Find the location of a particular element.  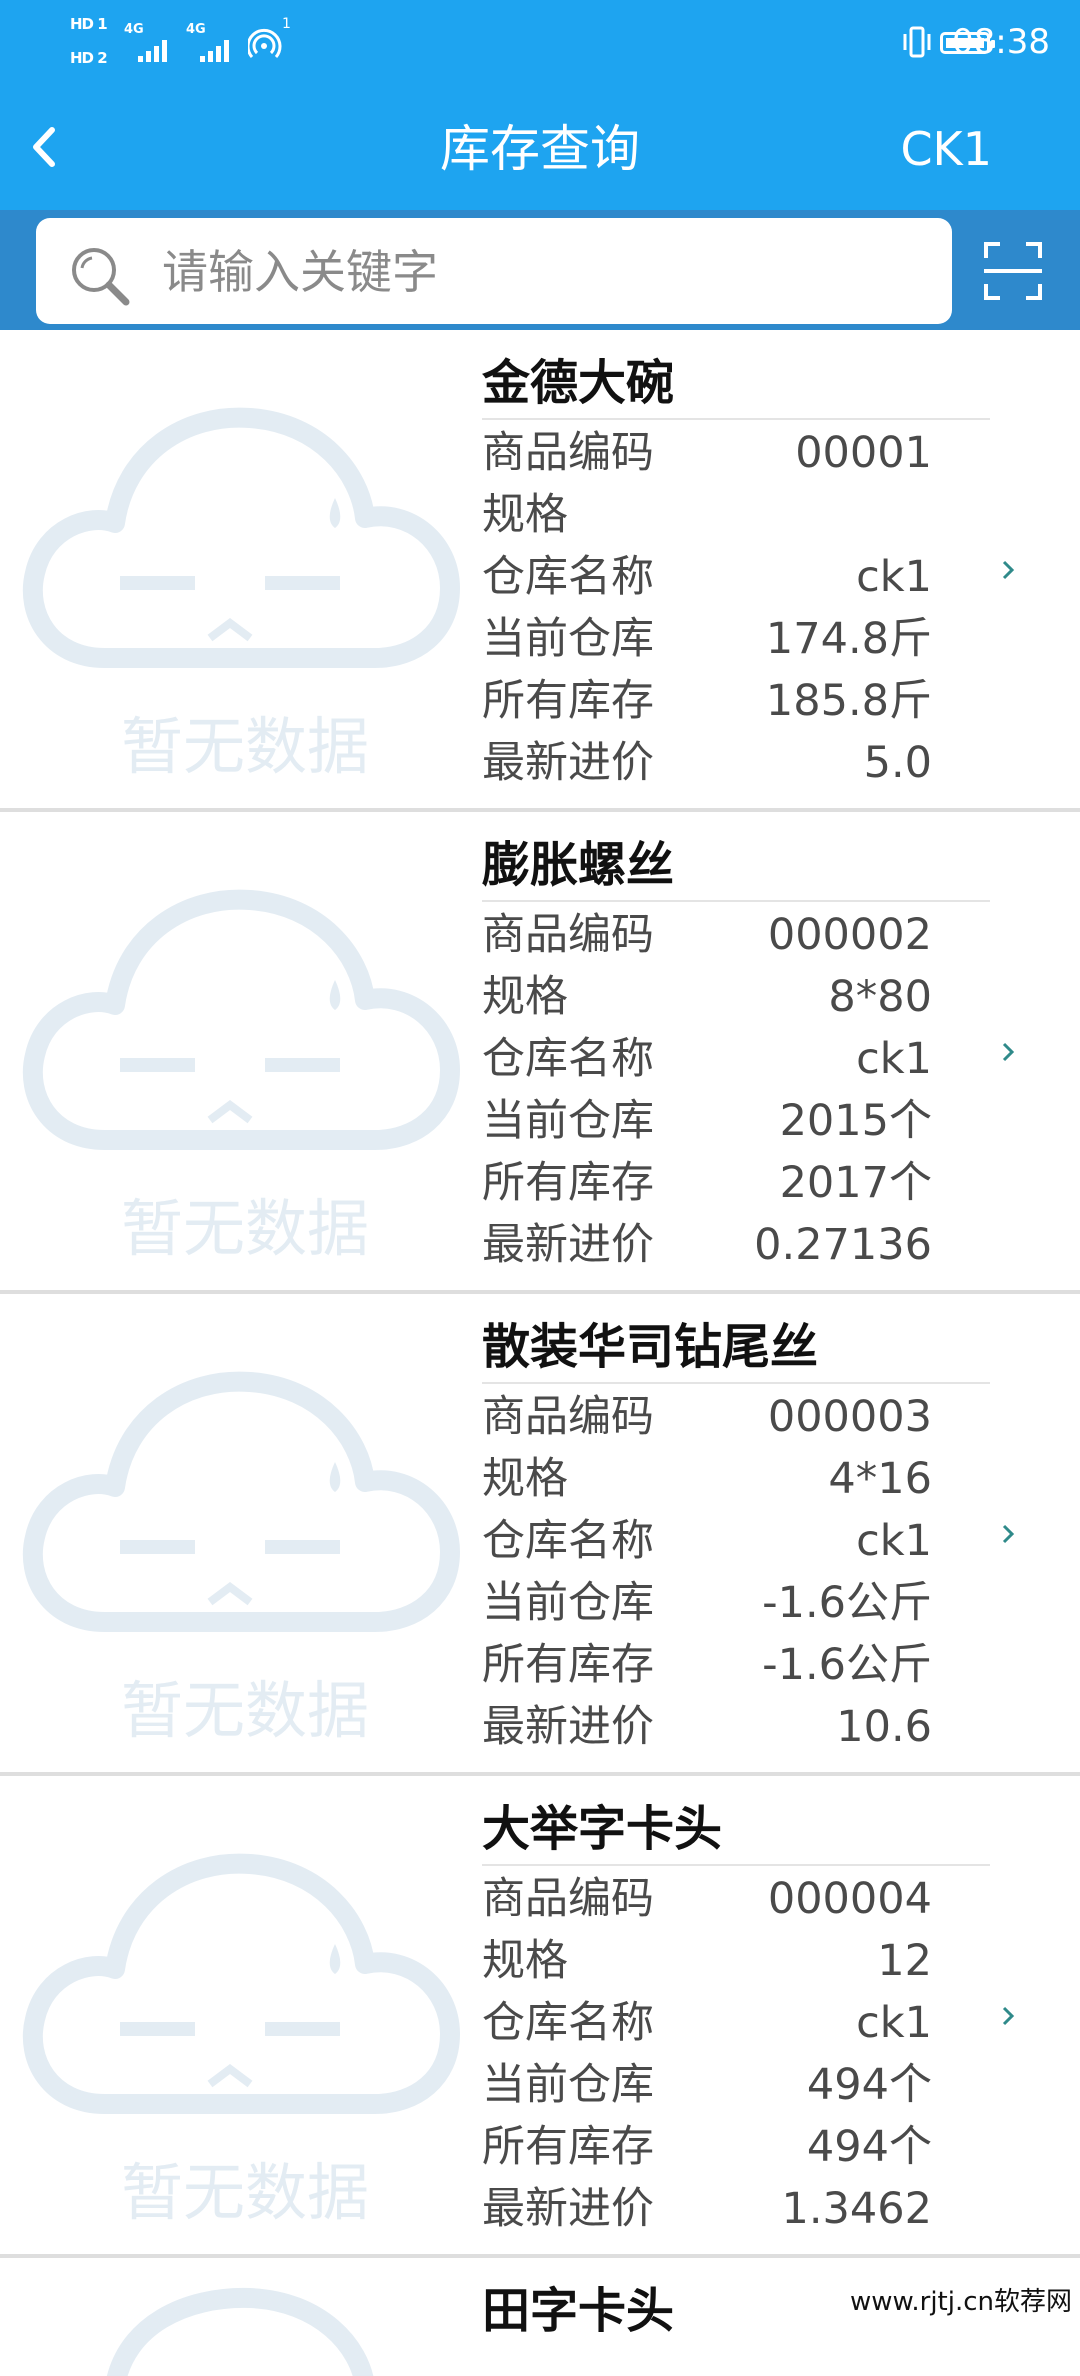

search-bar is located at coordinates (540, 270).